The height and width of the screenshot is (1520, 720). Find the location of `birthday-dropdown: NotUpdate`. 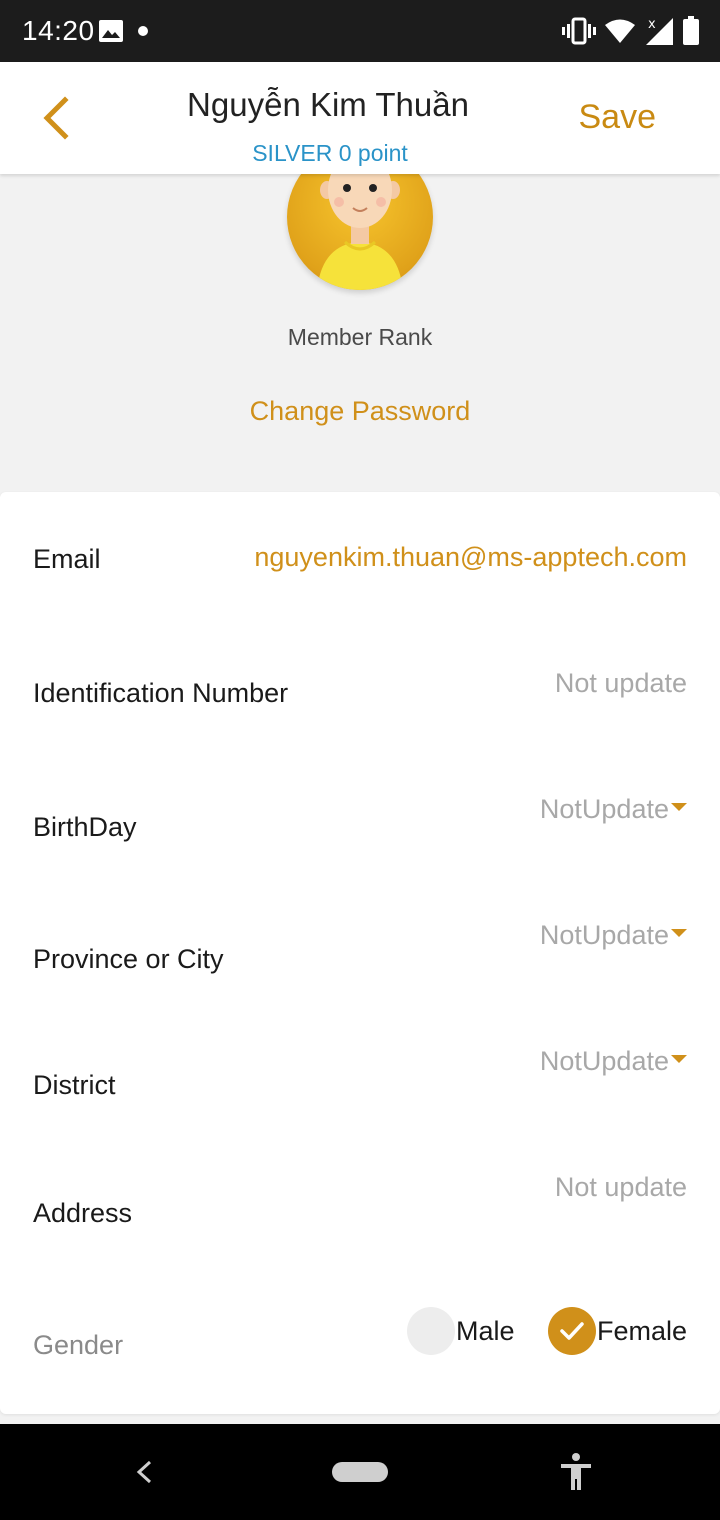

birthday-dropdown: NotUpdate is located at coordinates (613, 809).